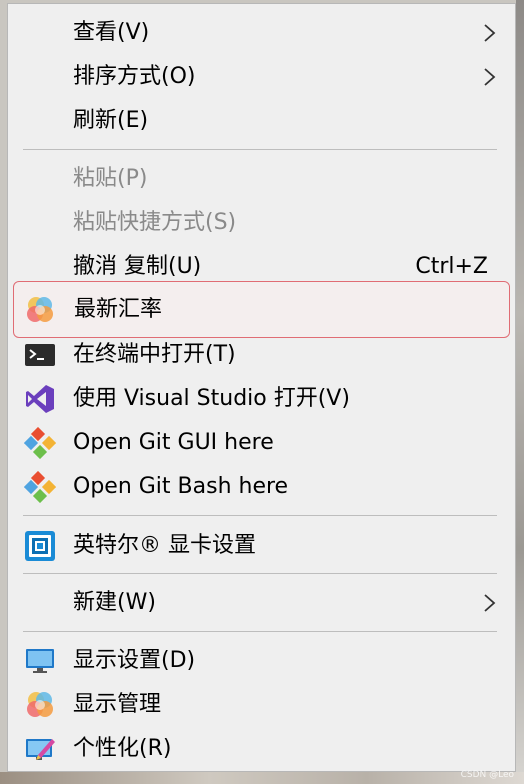 This screenshot has width=524, height=784. What do you see at coordinates (262, 778) in the screenshot?
I see `desktop-background-bottom` at bounding box center [262, 778].